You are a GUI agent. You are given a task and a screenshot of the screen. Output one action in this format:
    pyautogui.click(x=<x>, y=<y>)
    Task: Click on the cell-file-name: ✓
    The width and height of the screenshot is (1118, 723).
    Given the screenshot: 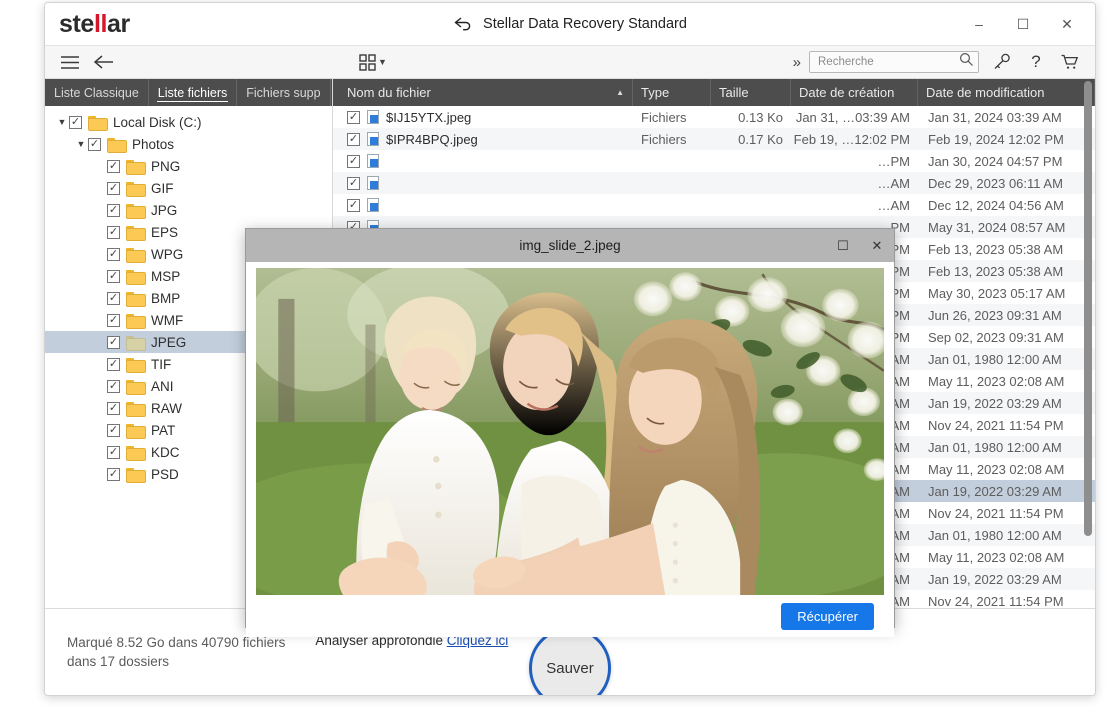 What is the action you would take?
    pyautogui.click(x=483, y=205)
    